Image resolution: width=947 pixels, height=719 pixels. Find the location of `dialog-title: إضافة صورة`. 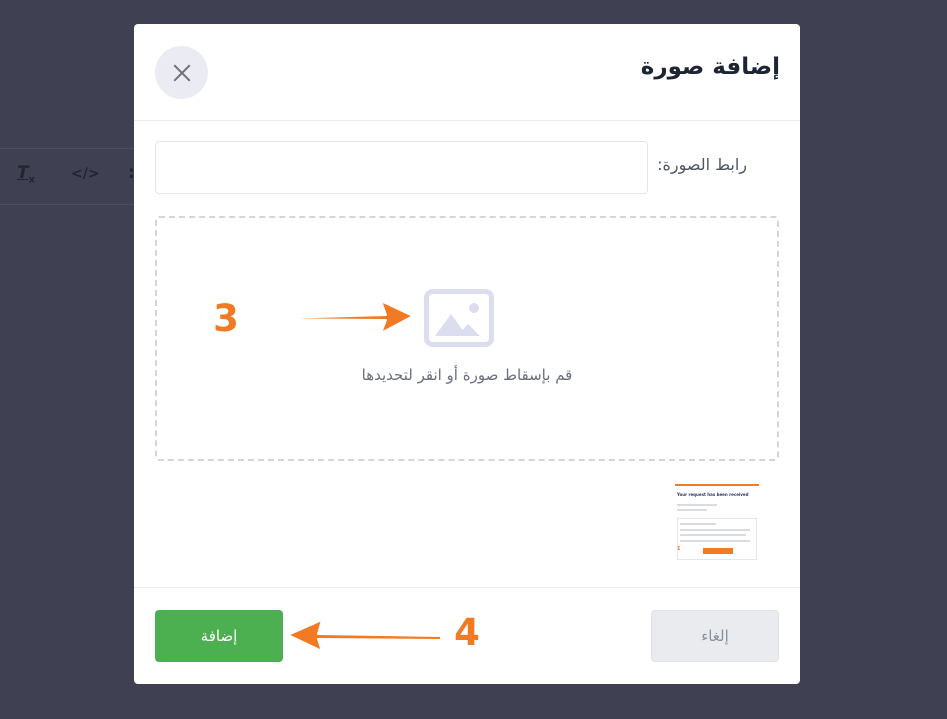

dialog-title: إضافة صورة is located at coordinates (710, 67).